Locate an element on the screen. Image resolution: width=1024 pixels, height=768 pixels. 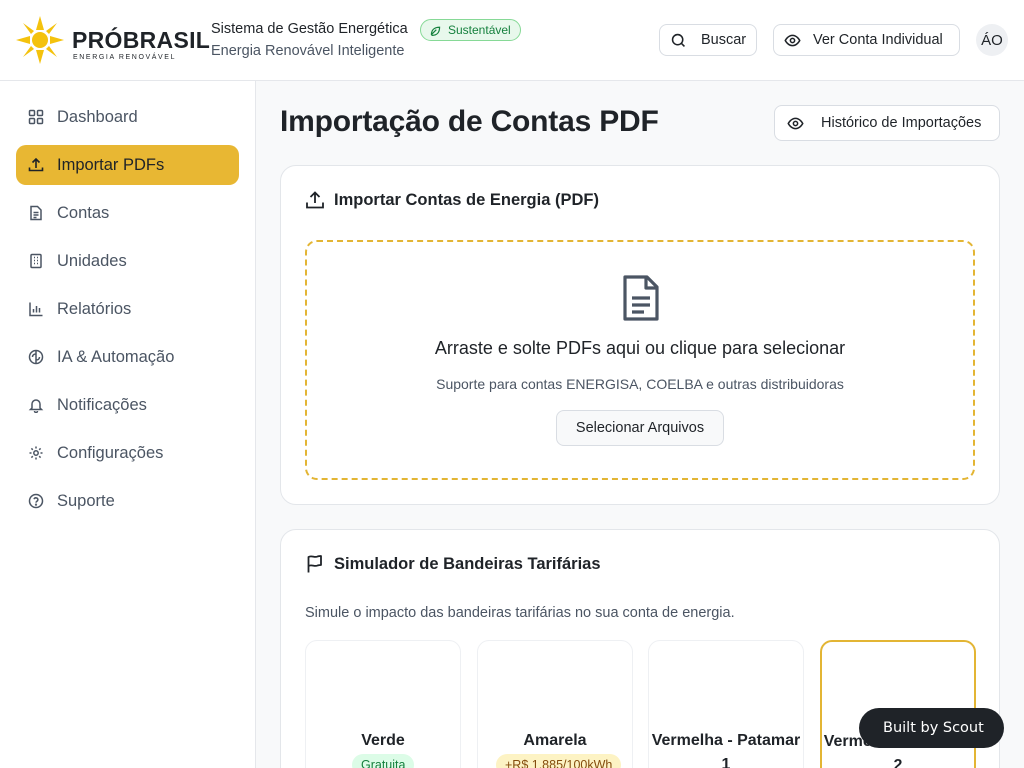
sidebar-item-label: IA & Automação is located at coordinates (116, 356).